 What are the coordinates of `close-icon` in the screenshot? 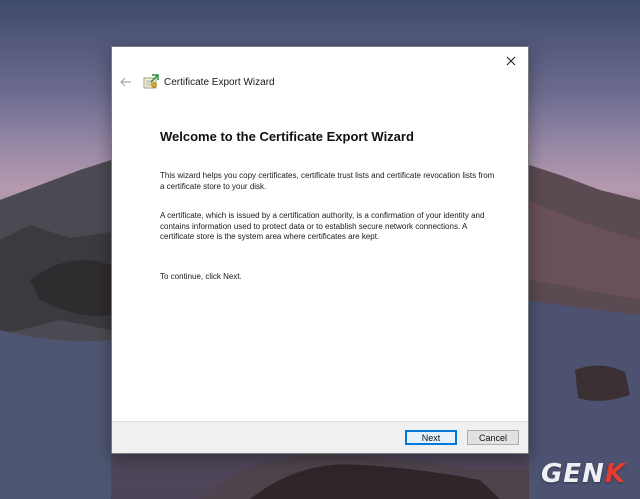 It's located at (511, 61).